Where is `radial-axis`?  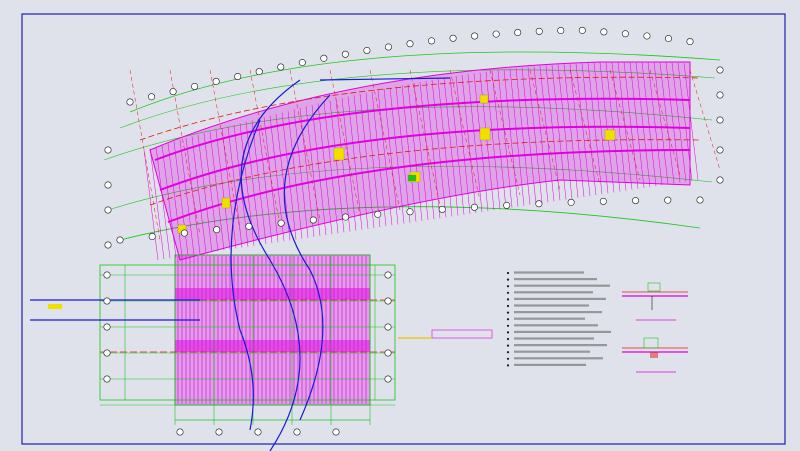 radial-axis is located at coordinates (705, 120).